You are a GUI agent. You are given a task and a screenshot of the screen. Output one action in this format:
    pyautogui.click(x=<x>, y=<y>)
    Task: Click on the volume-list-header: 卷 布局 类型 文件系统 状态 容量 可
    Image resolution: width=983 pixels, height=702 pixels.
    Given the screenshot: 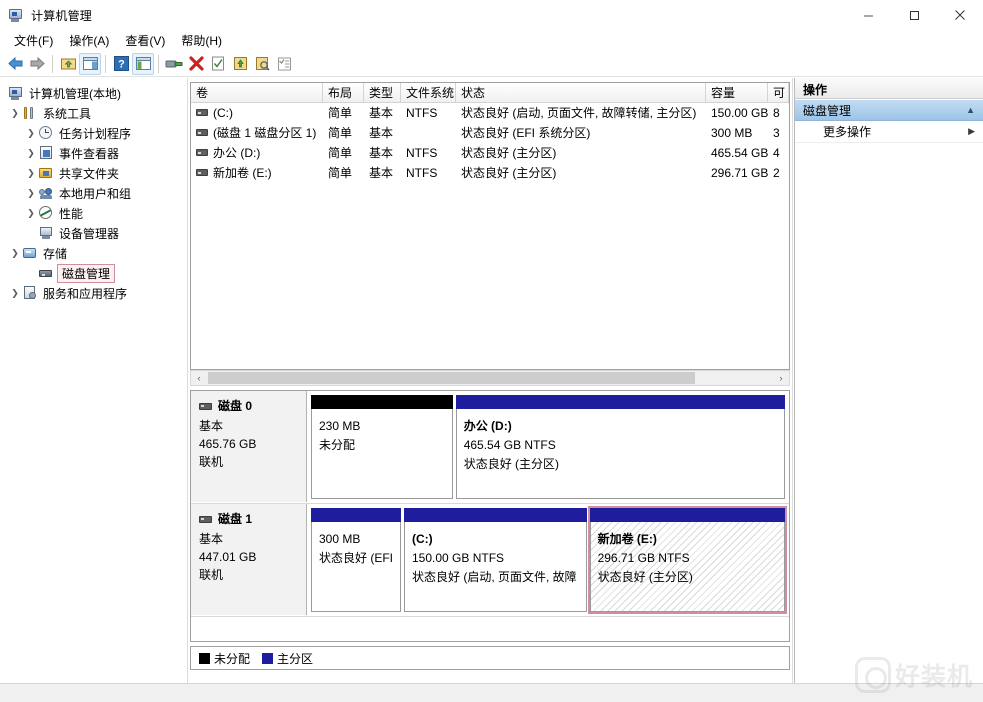 What is the action you would take?
    pyautogui.click(x=490, y=93)
    